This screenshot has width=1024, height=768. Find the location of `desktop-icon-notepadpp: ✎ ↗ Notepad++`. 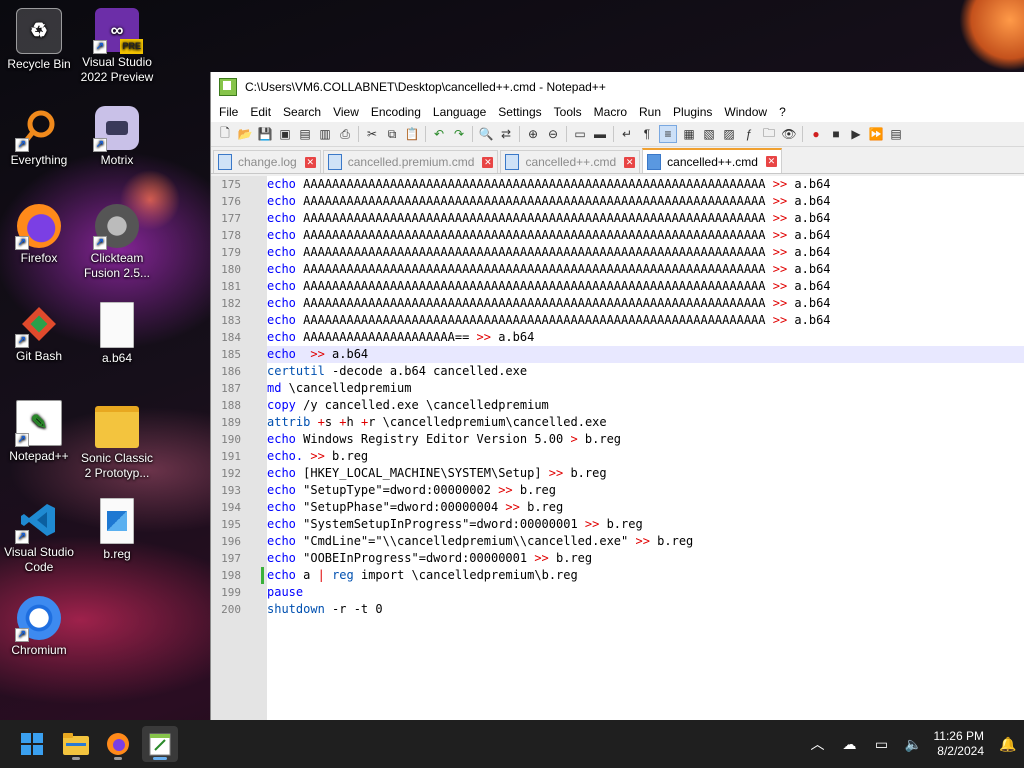

desktop-icon-notepadpp: ✎ ↗ Notepad++ is located at coordinates (39, 432).